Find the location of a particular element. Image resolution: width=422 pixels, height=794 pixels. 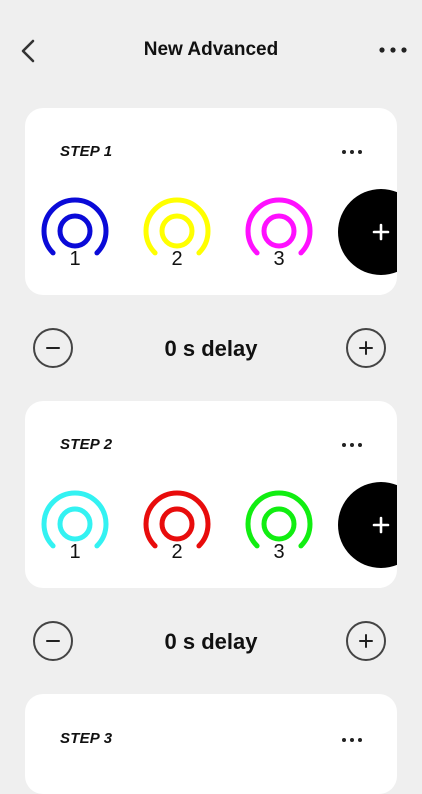

page-title: New Advanced is located at coordinates (211, 49).